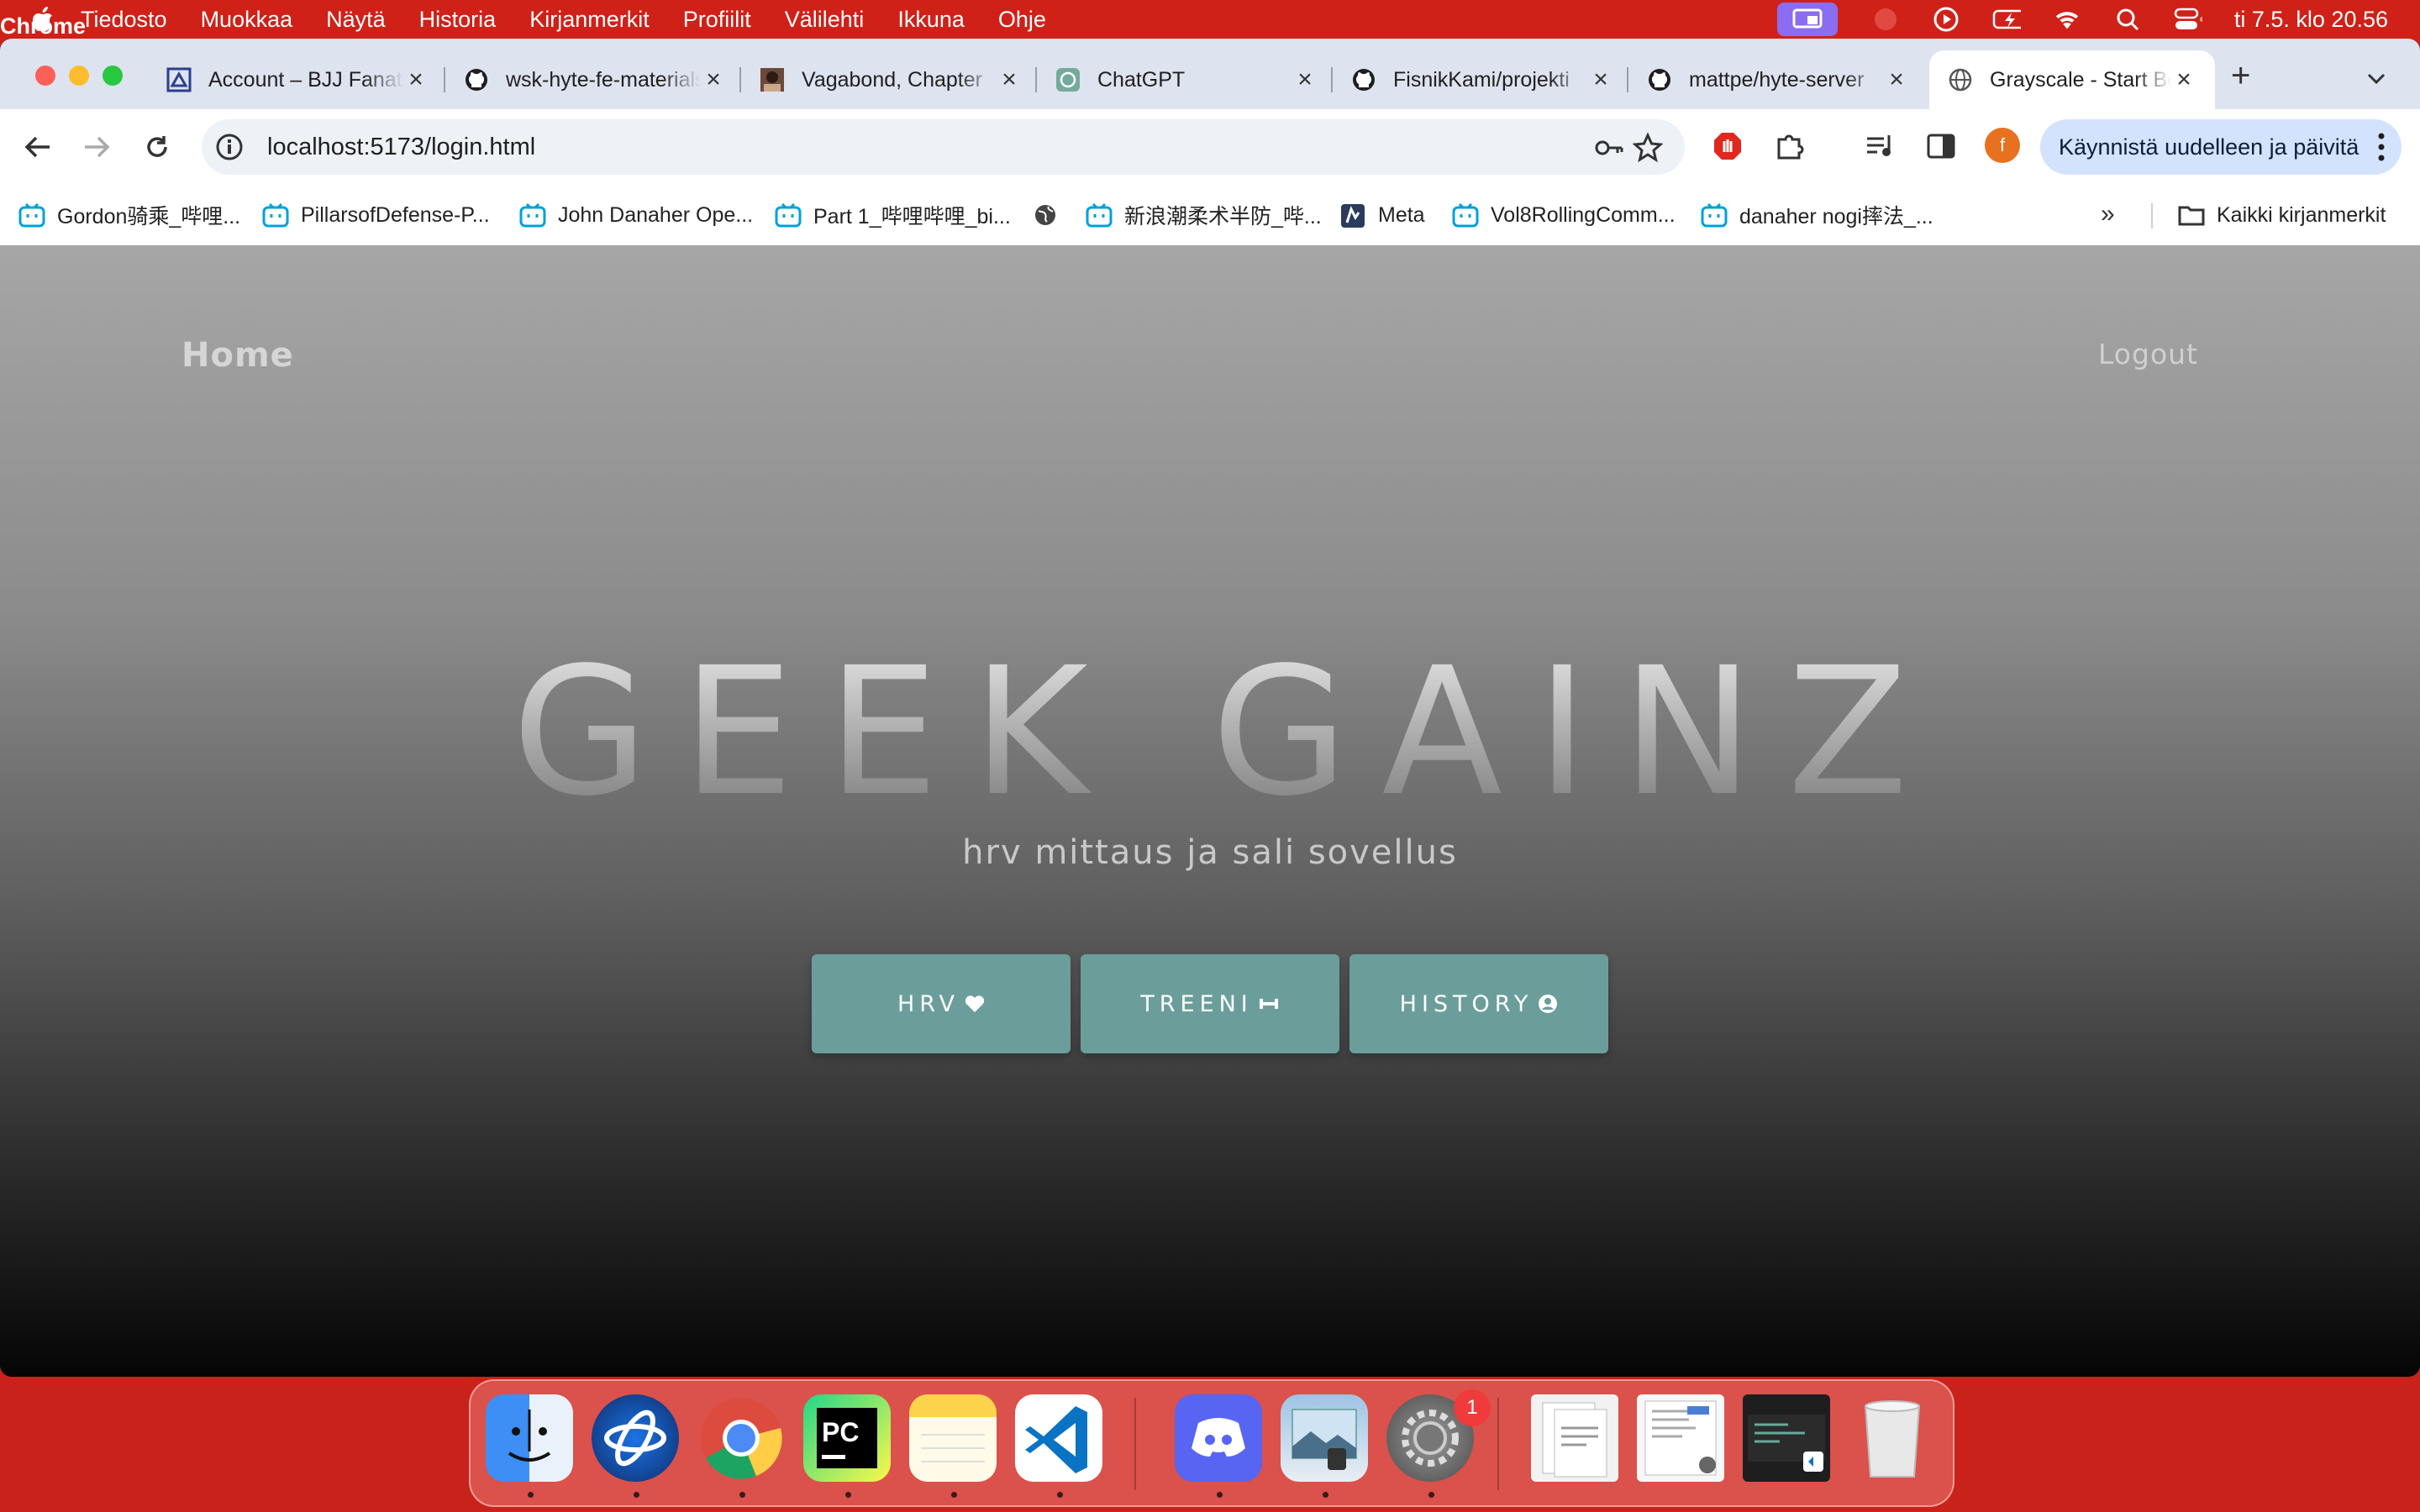 This screenshot has height=1512, width=2420. What do you see at coordinates (2006, 19) in the screenshot?
I see `battery-charging-icon` at bounding box center [2006, 19].